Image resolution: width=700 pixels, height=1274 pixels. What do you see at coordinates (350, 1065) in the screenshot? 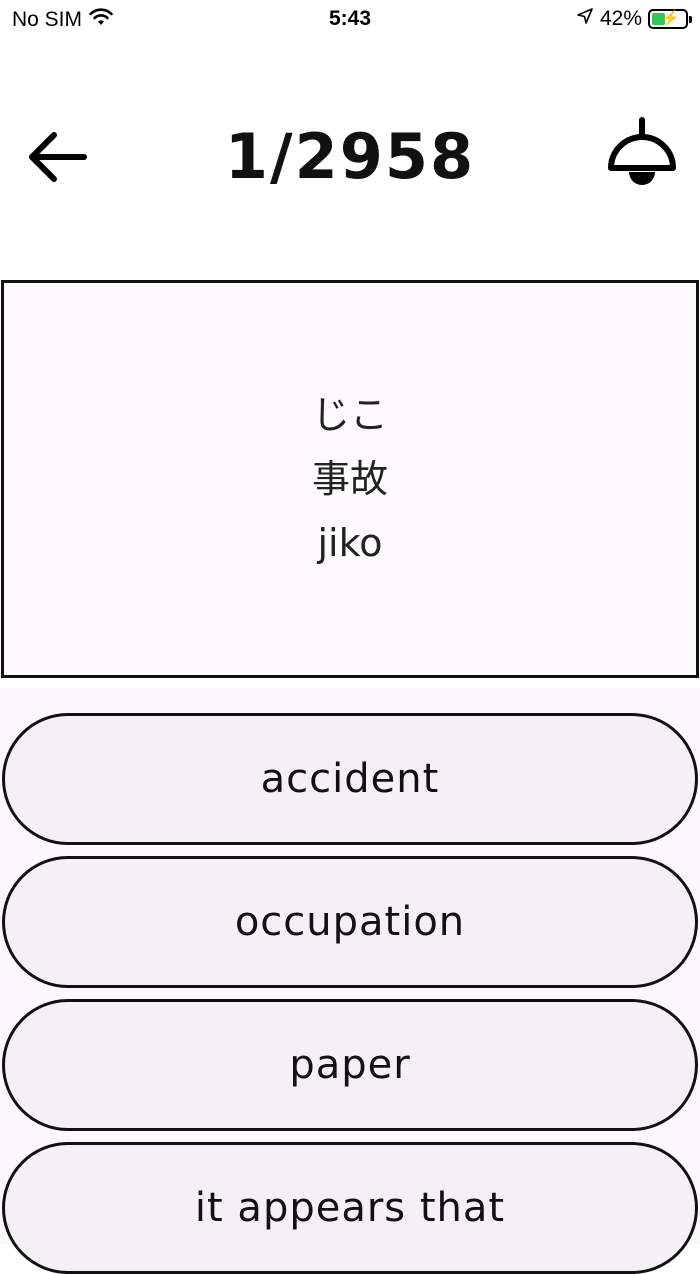
I see `answer-option: paper` at bounding box center [350, 1065].